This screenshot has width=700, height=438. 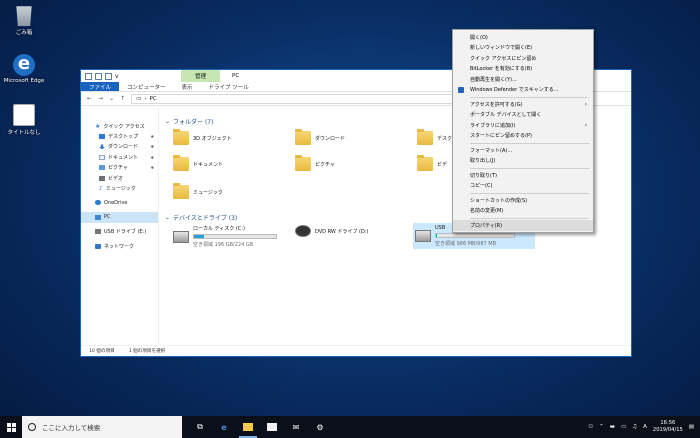 I want to click on nav-item-onedrive: OneDrive, so click(x=119, y=203).